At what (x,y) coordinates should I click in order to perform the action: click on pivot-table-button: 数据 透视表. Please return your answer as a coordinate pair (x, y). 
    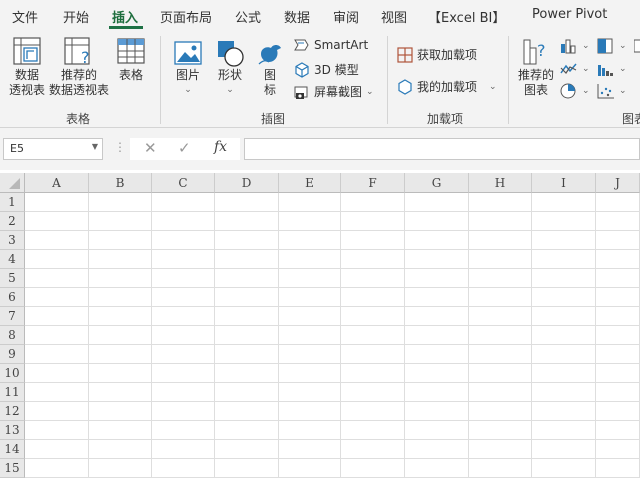
    Looking at the image, I should click on (27, 67).